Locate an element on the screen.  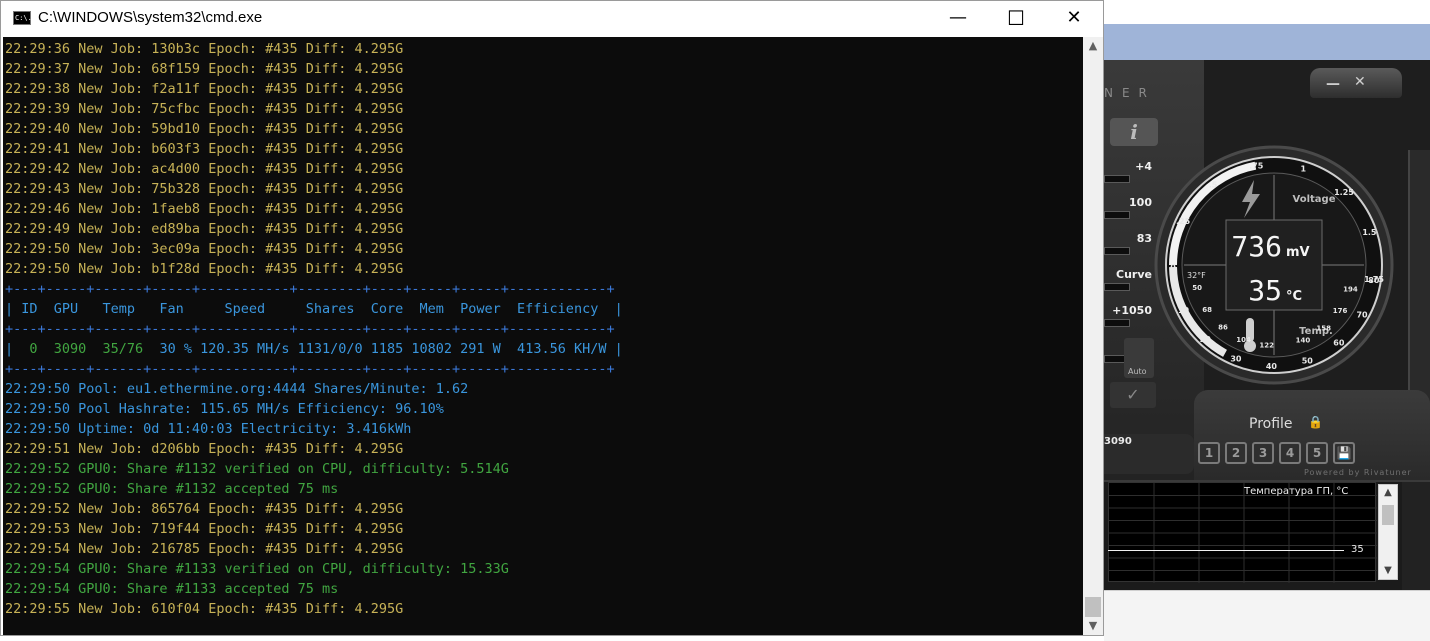
background-window-footer is located at coordinates (1267, 615).